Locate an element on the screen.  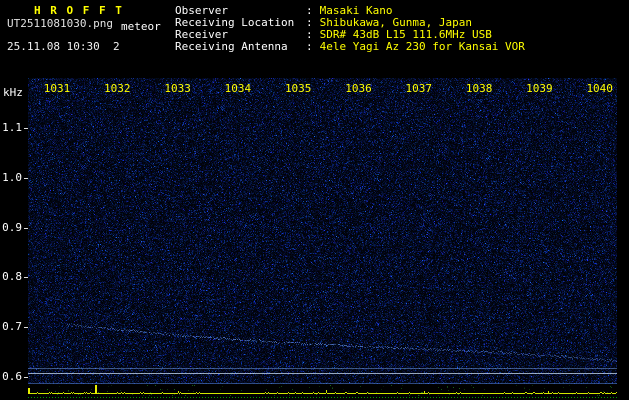
y-tick-label: 0.6 is located at coordinates (12, 376).